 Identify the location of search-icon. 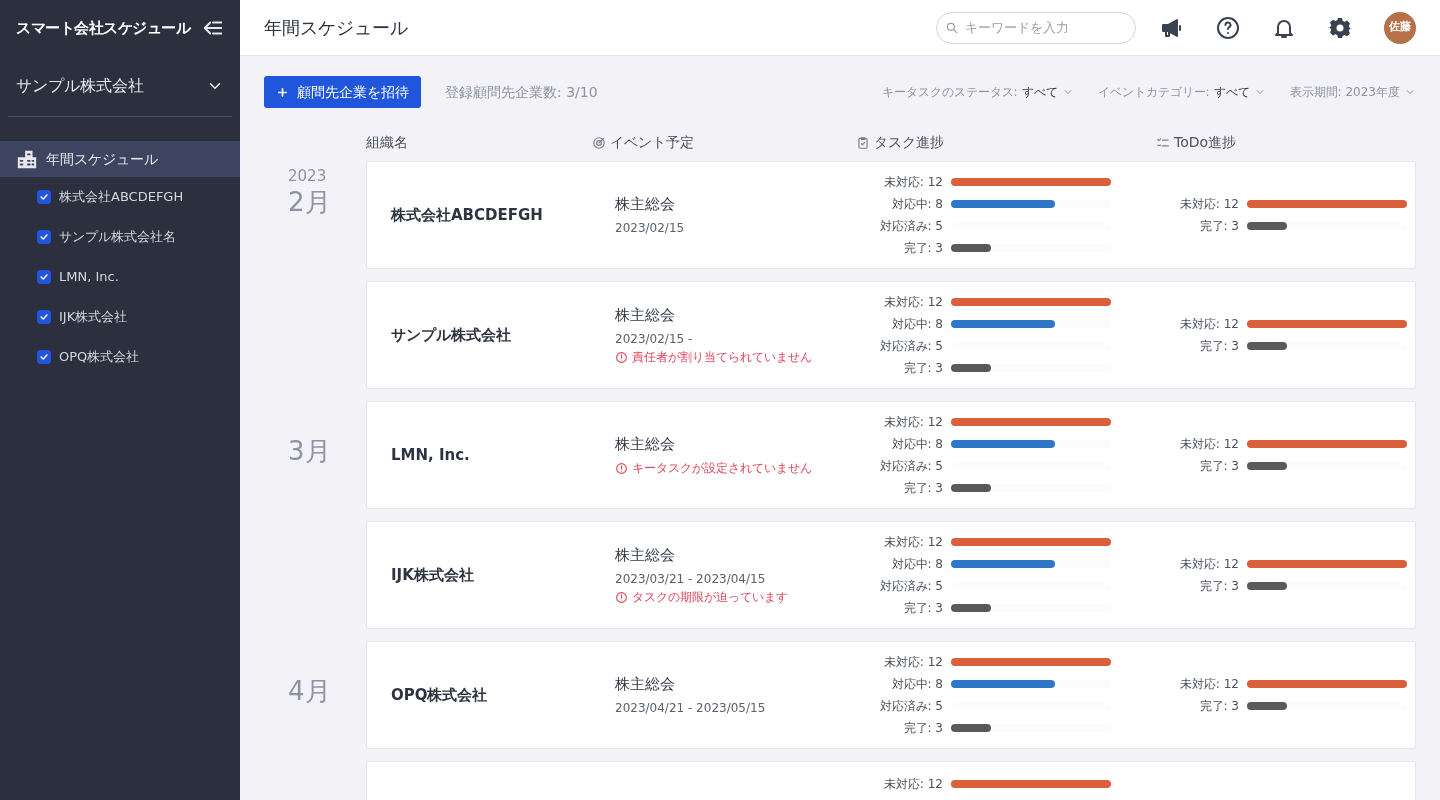
(952, 27).